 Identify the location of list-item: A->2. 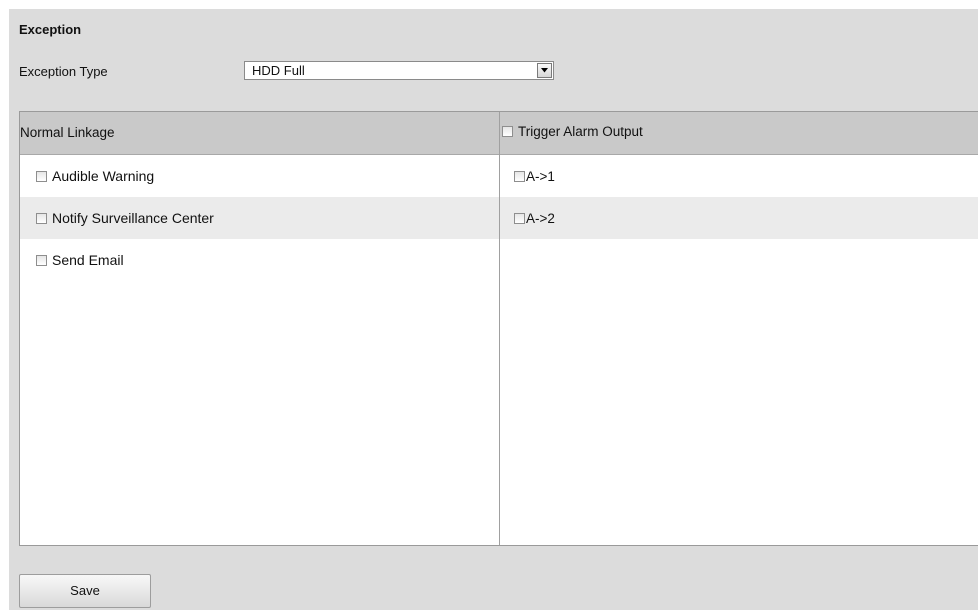
(739, 218).